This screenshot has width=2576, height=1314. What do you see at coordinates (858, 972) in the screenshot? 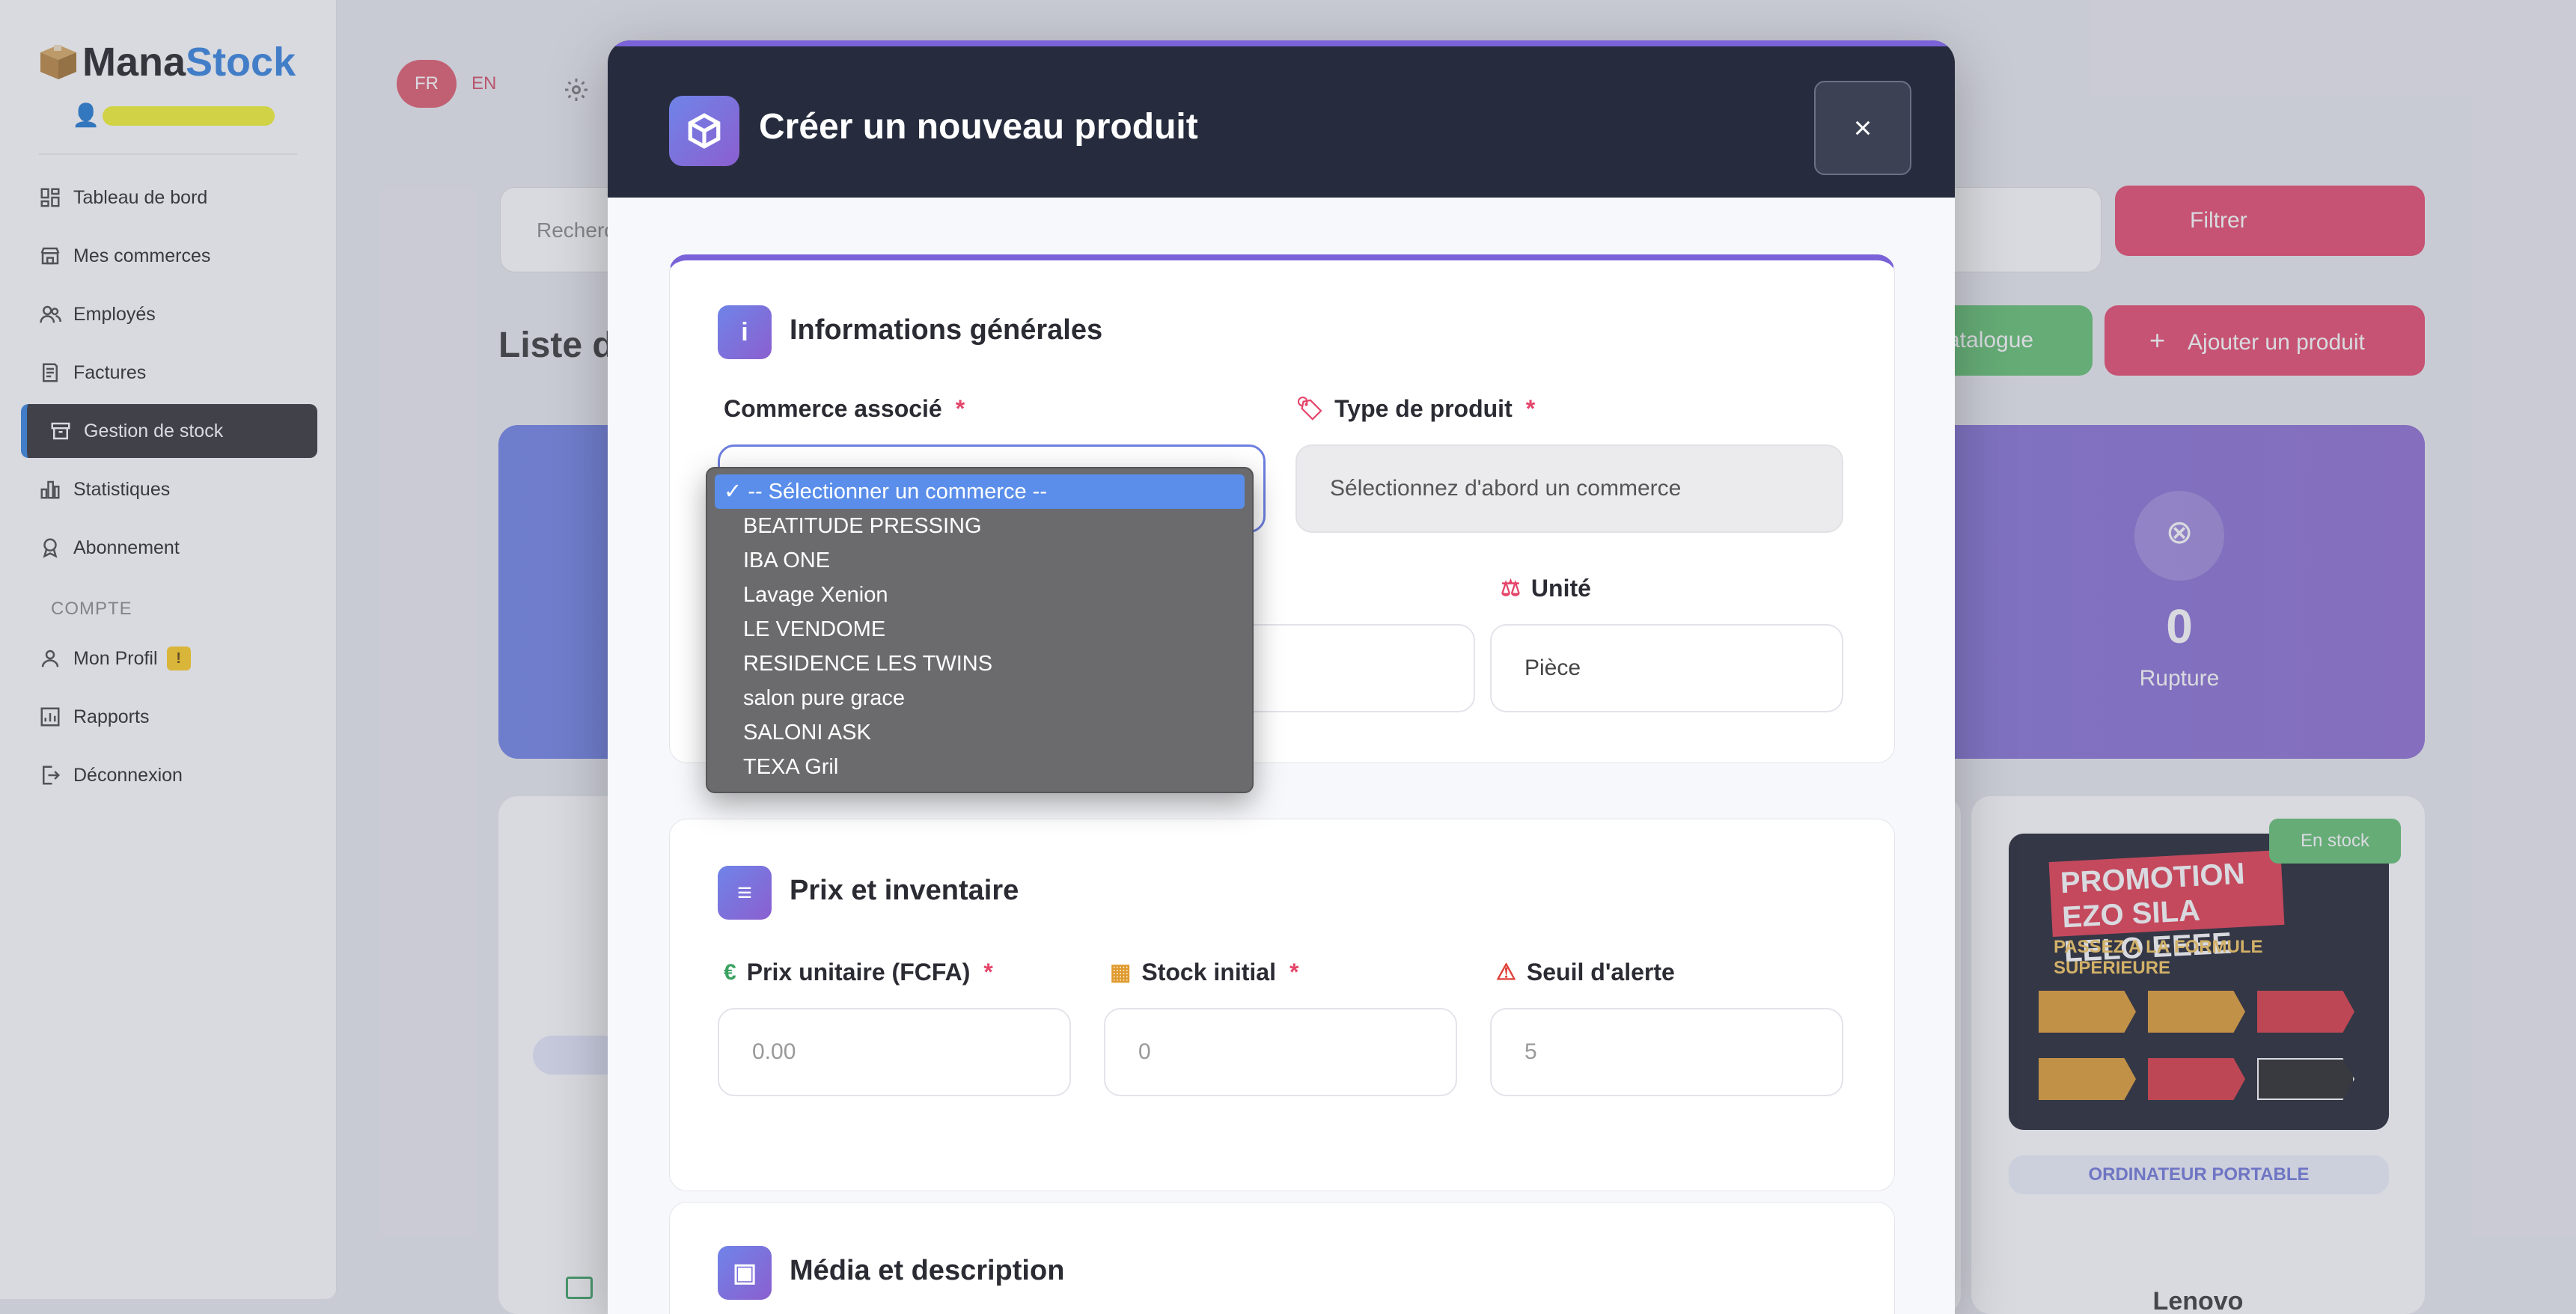
I see `price-label: € Prix unitaire (FCFA) *` at bounding box center [858, 972].